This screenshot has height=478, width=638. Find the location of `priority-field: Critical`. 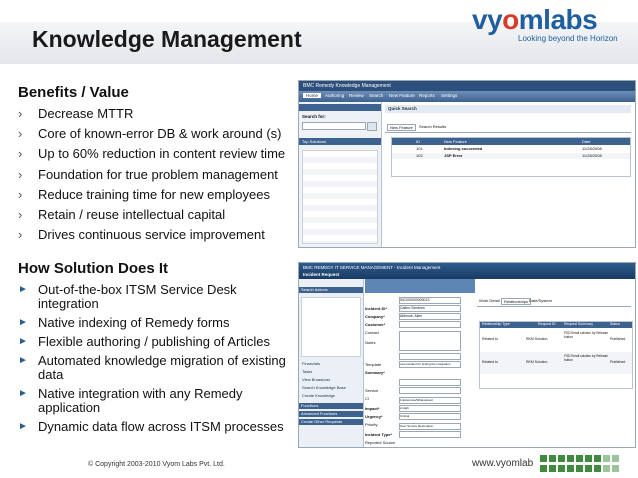

priority-field: Critical is located at coordinates (430, 416).